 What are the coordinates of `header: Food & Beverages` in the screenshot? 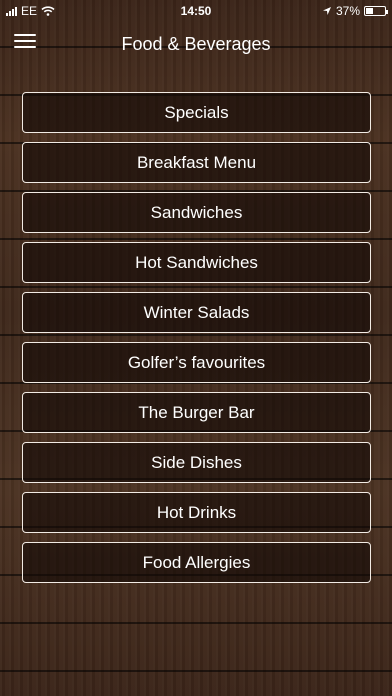 It's located at (196, 44).